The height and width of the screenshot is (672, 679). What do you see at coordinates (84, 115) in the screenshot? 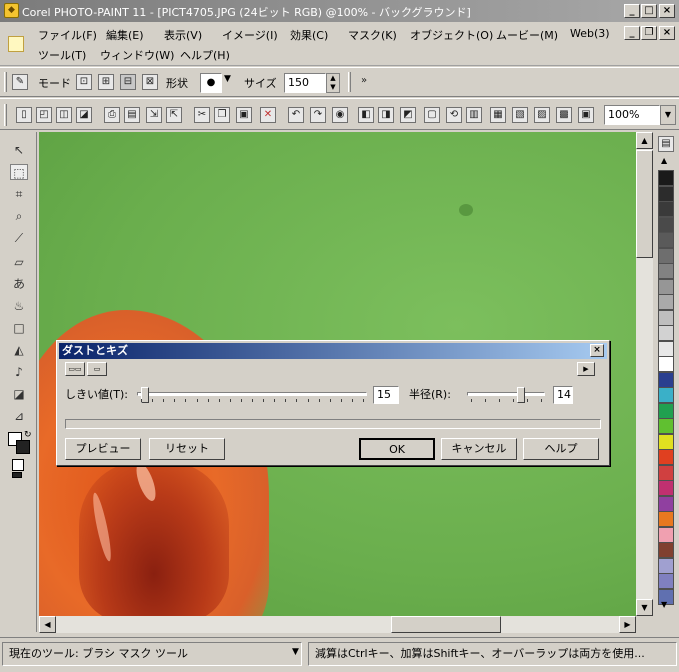
I see `save-as-icon: ◪` at bounding box center [84, 115].